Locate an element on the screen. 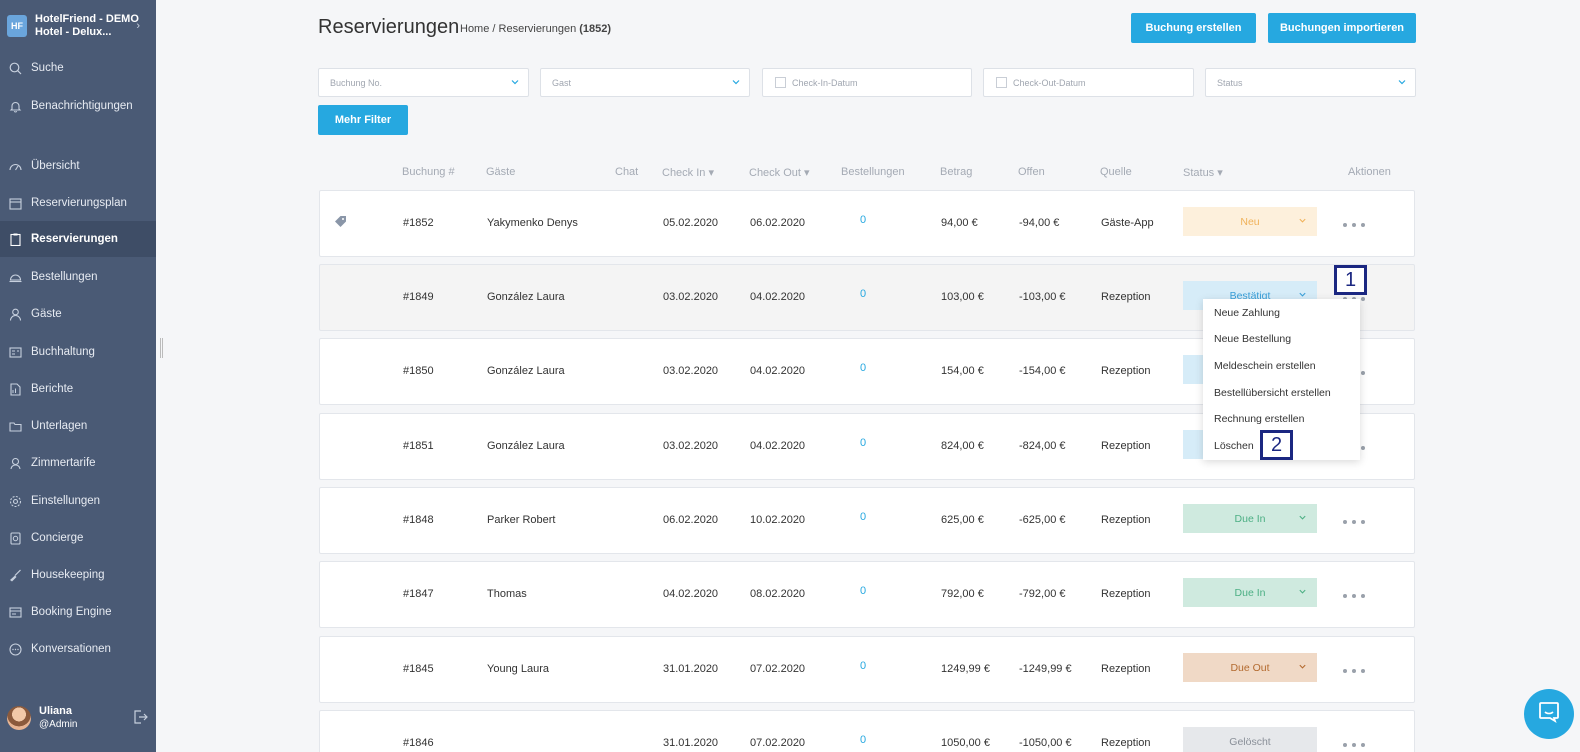 The width and height of the screenshot is (1580, 752). status-select: Due Out is located at coordinates (1250, 667).